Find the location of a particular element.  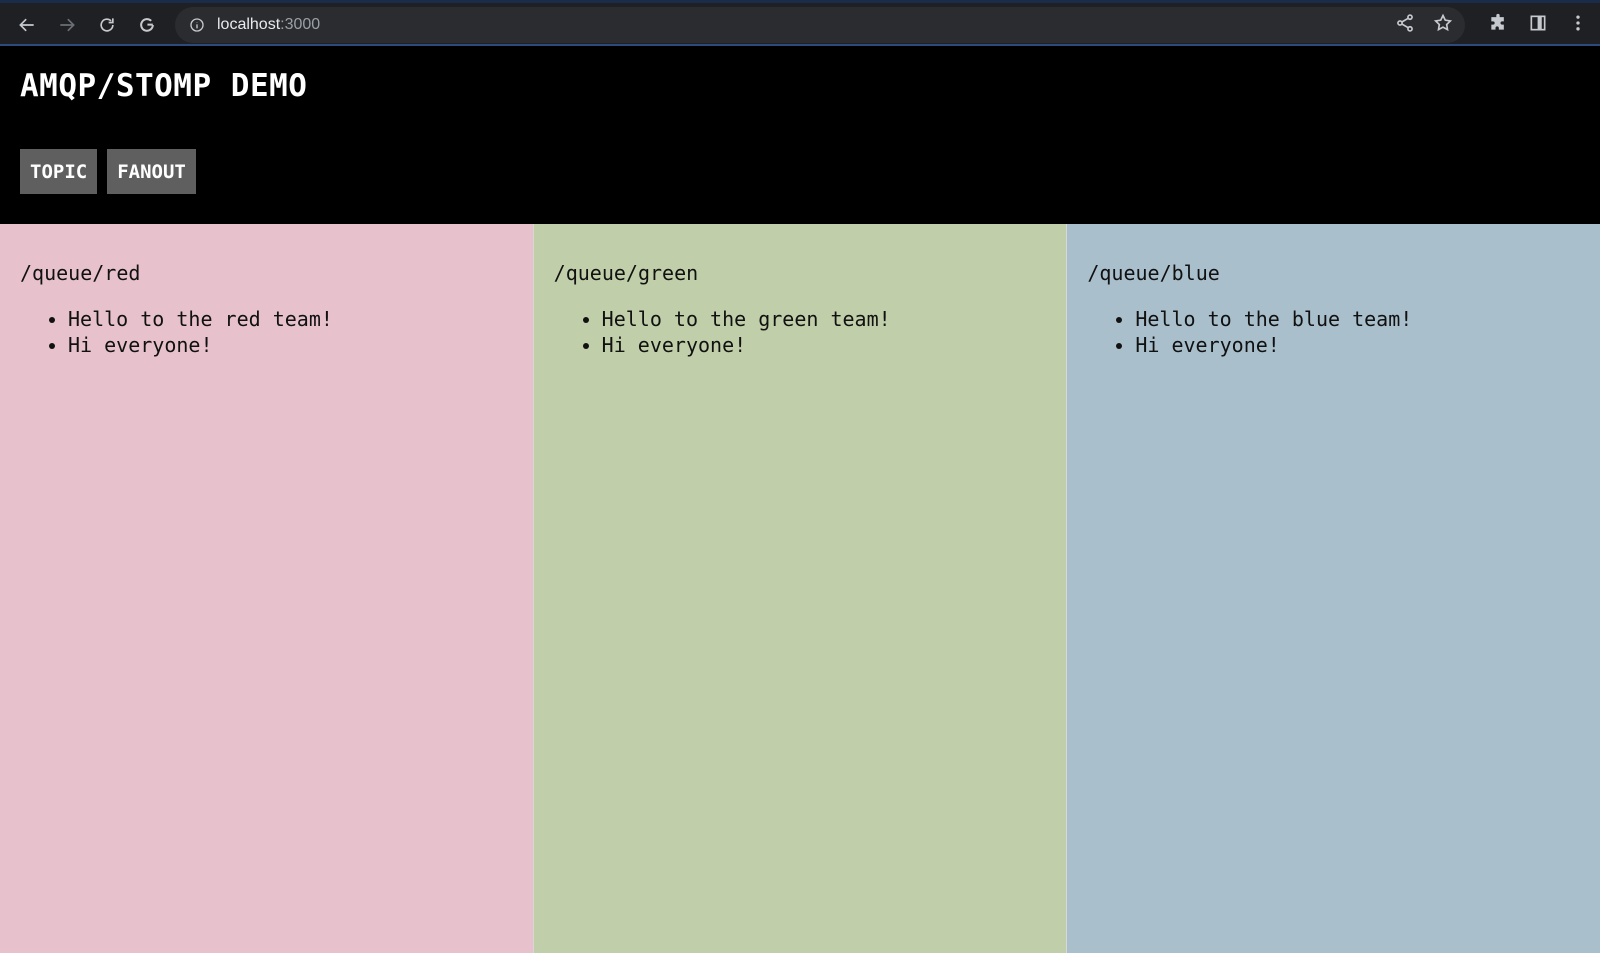

queue-title-blue: /queue/blue is located at coordinates (1153, 273).